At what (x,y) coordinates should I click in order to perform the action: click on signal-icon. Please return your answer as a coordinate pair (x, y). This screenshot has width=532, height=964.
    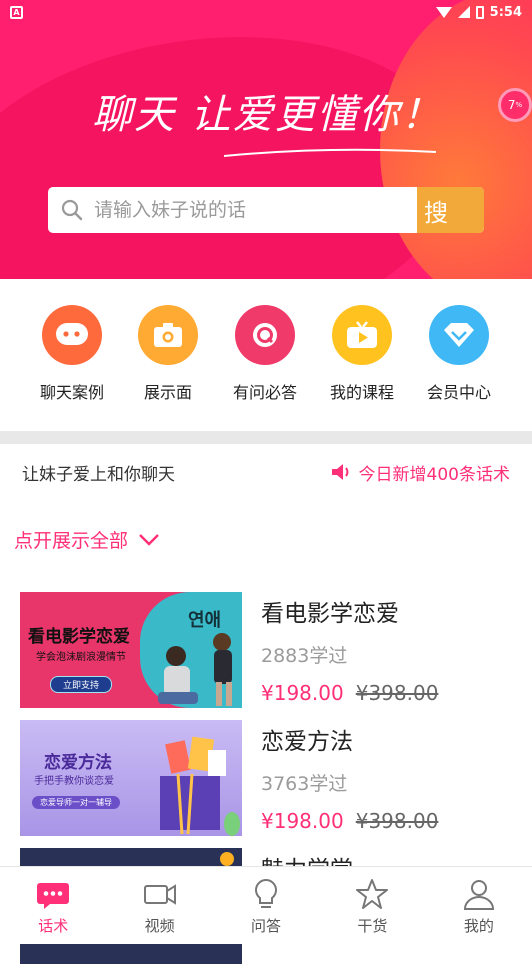
    Looking at the image, I should click on (463, 12).